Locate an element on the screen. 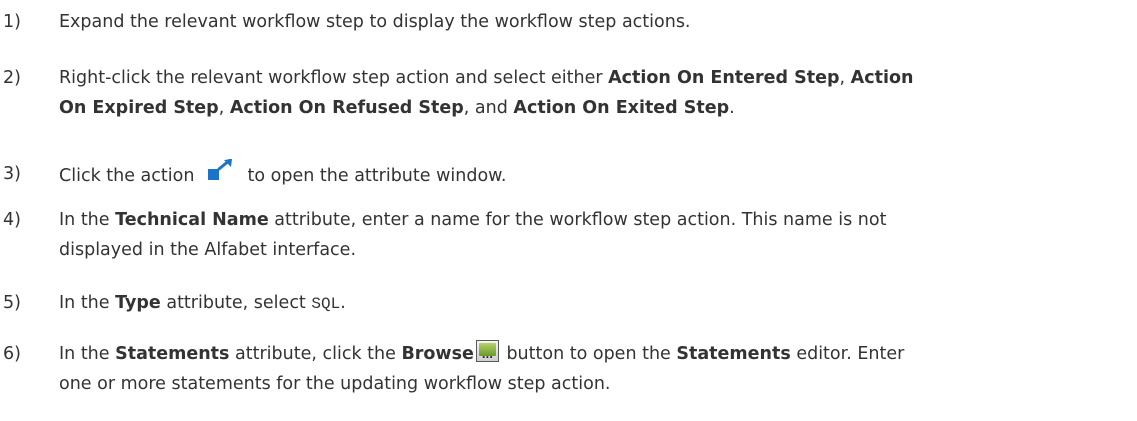  step-number: 6) is located at coordinates (12, 354).